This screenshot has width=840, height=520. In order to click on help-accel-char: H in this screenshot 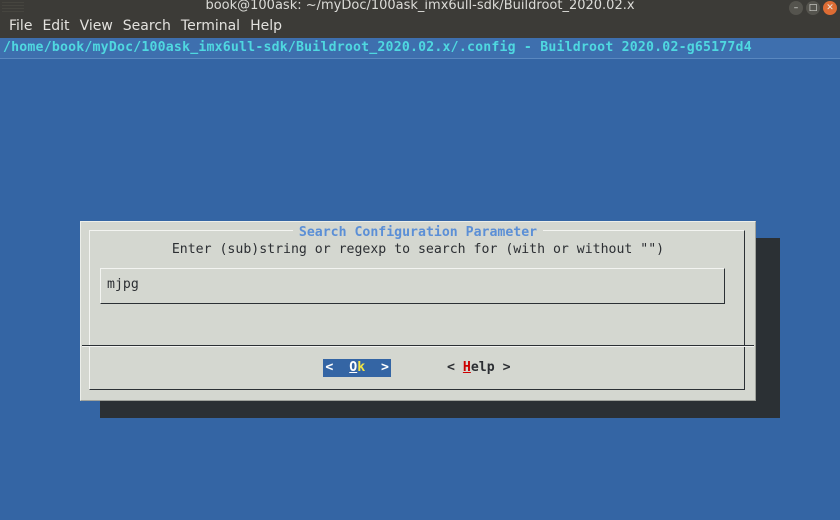, I will do `click(466, 367)`.